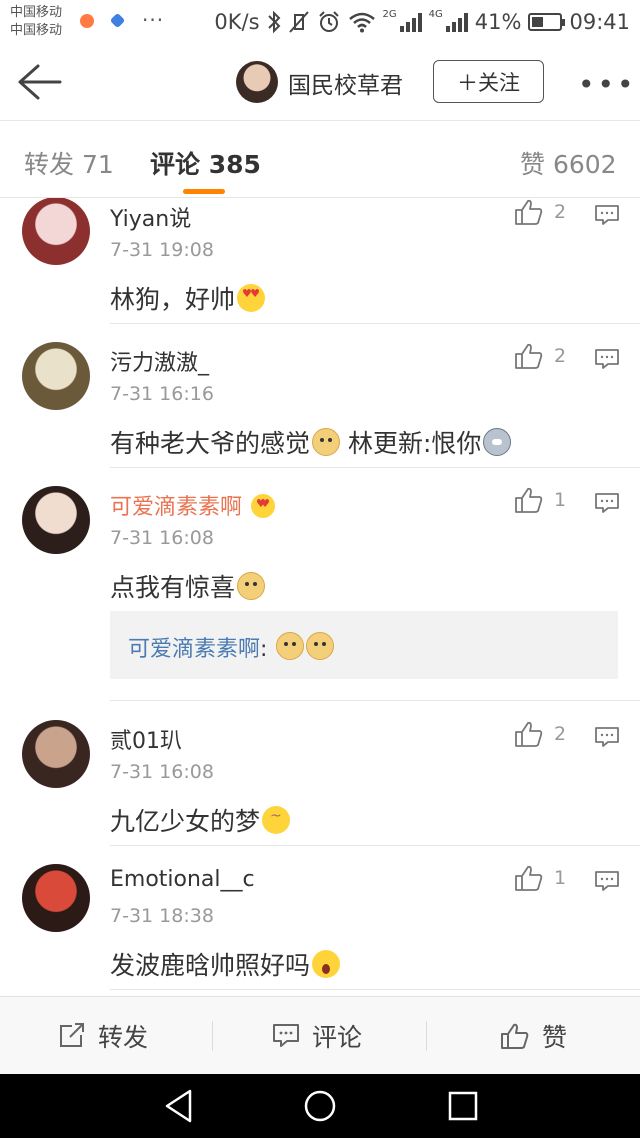 This screenshot has width=640, height=1138. I want to click on comment-text-content: 点我有惊喜, so click(173, 587).